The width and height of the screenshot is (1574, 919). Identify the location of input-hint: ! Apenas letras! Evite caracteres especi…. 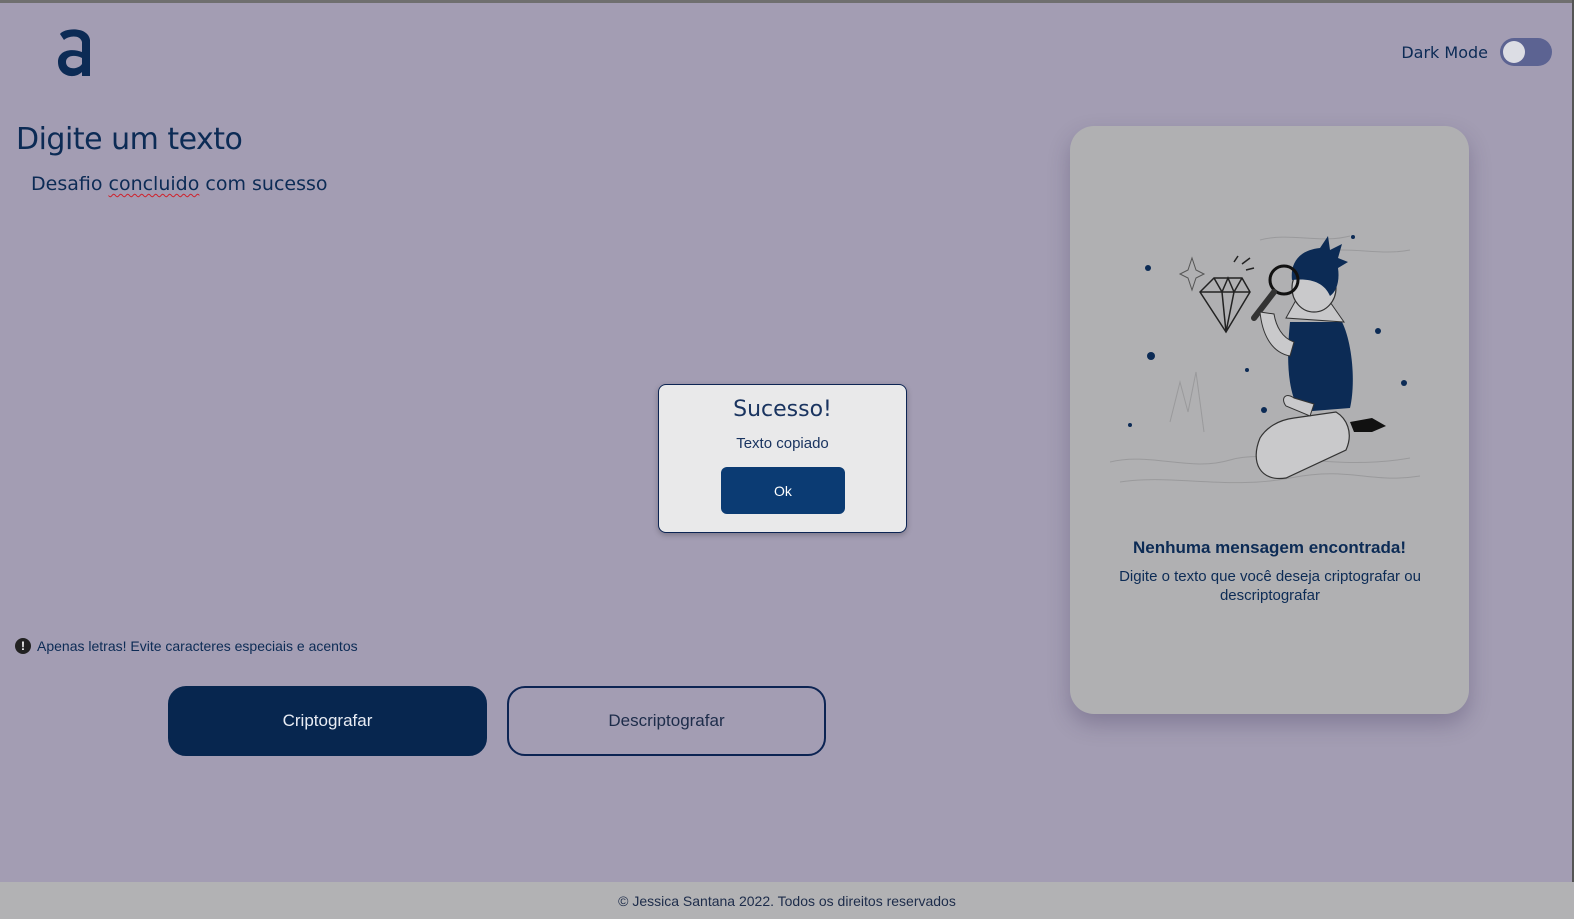
(186, 646).